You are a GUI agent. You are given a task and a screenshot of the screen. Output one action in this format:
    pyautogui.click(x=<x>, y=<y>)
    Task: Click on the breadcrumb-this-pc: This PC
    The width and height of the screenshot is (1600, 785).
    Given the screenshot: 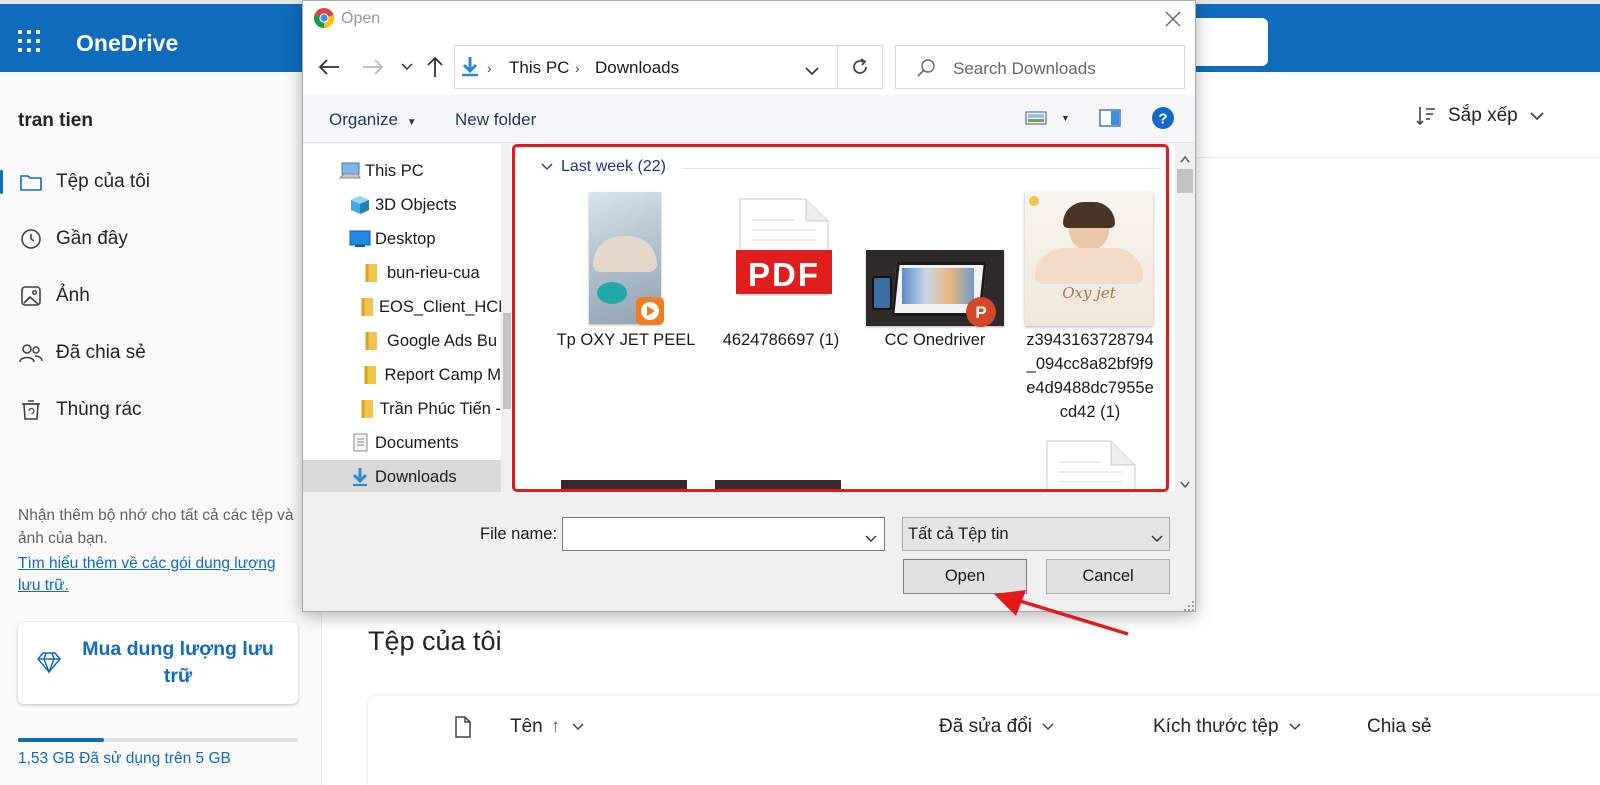 What is the action you would take?
    pyautogui.click(x=539, y=68)
    